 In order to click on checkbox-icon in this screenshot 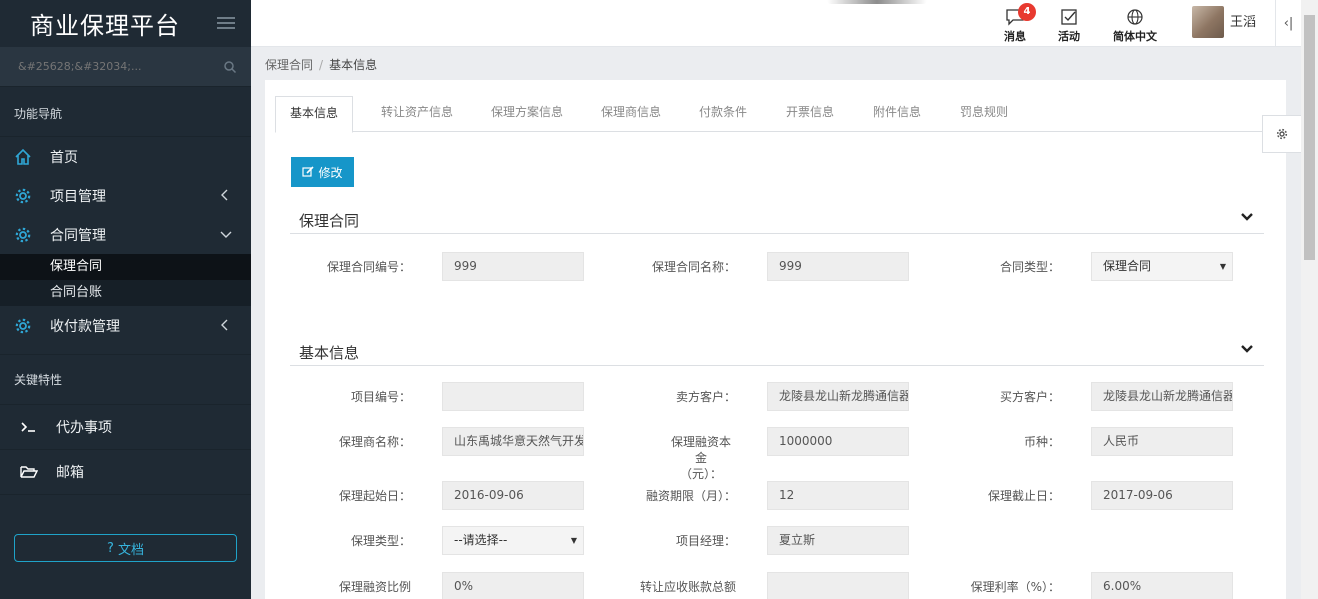, I will do `click(1069, 17)`.